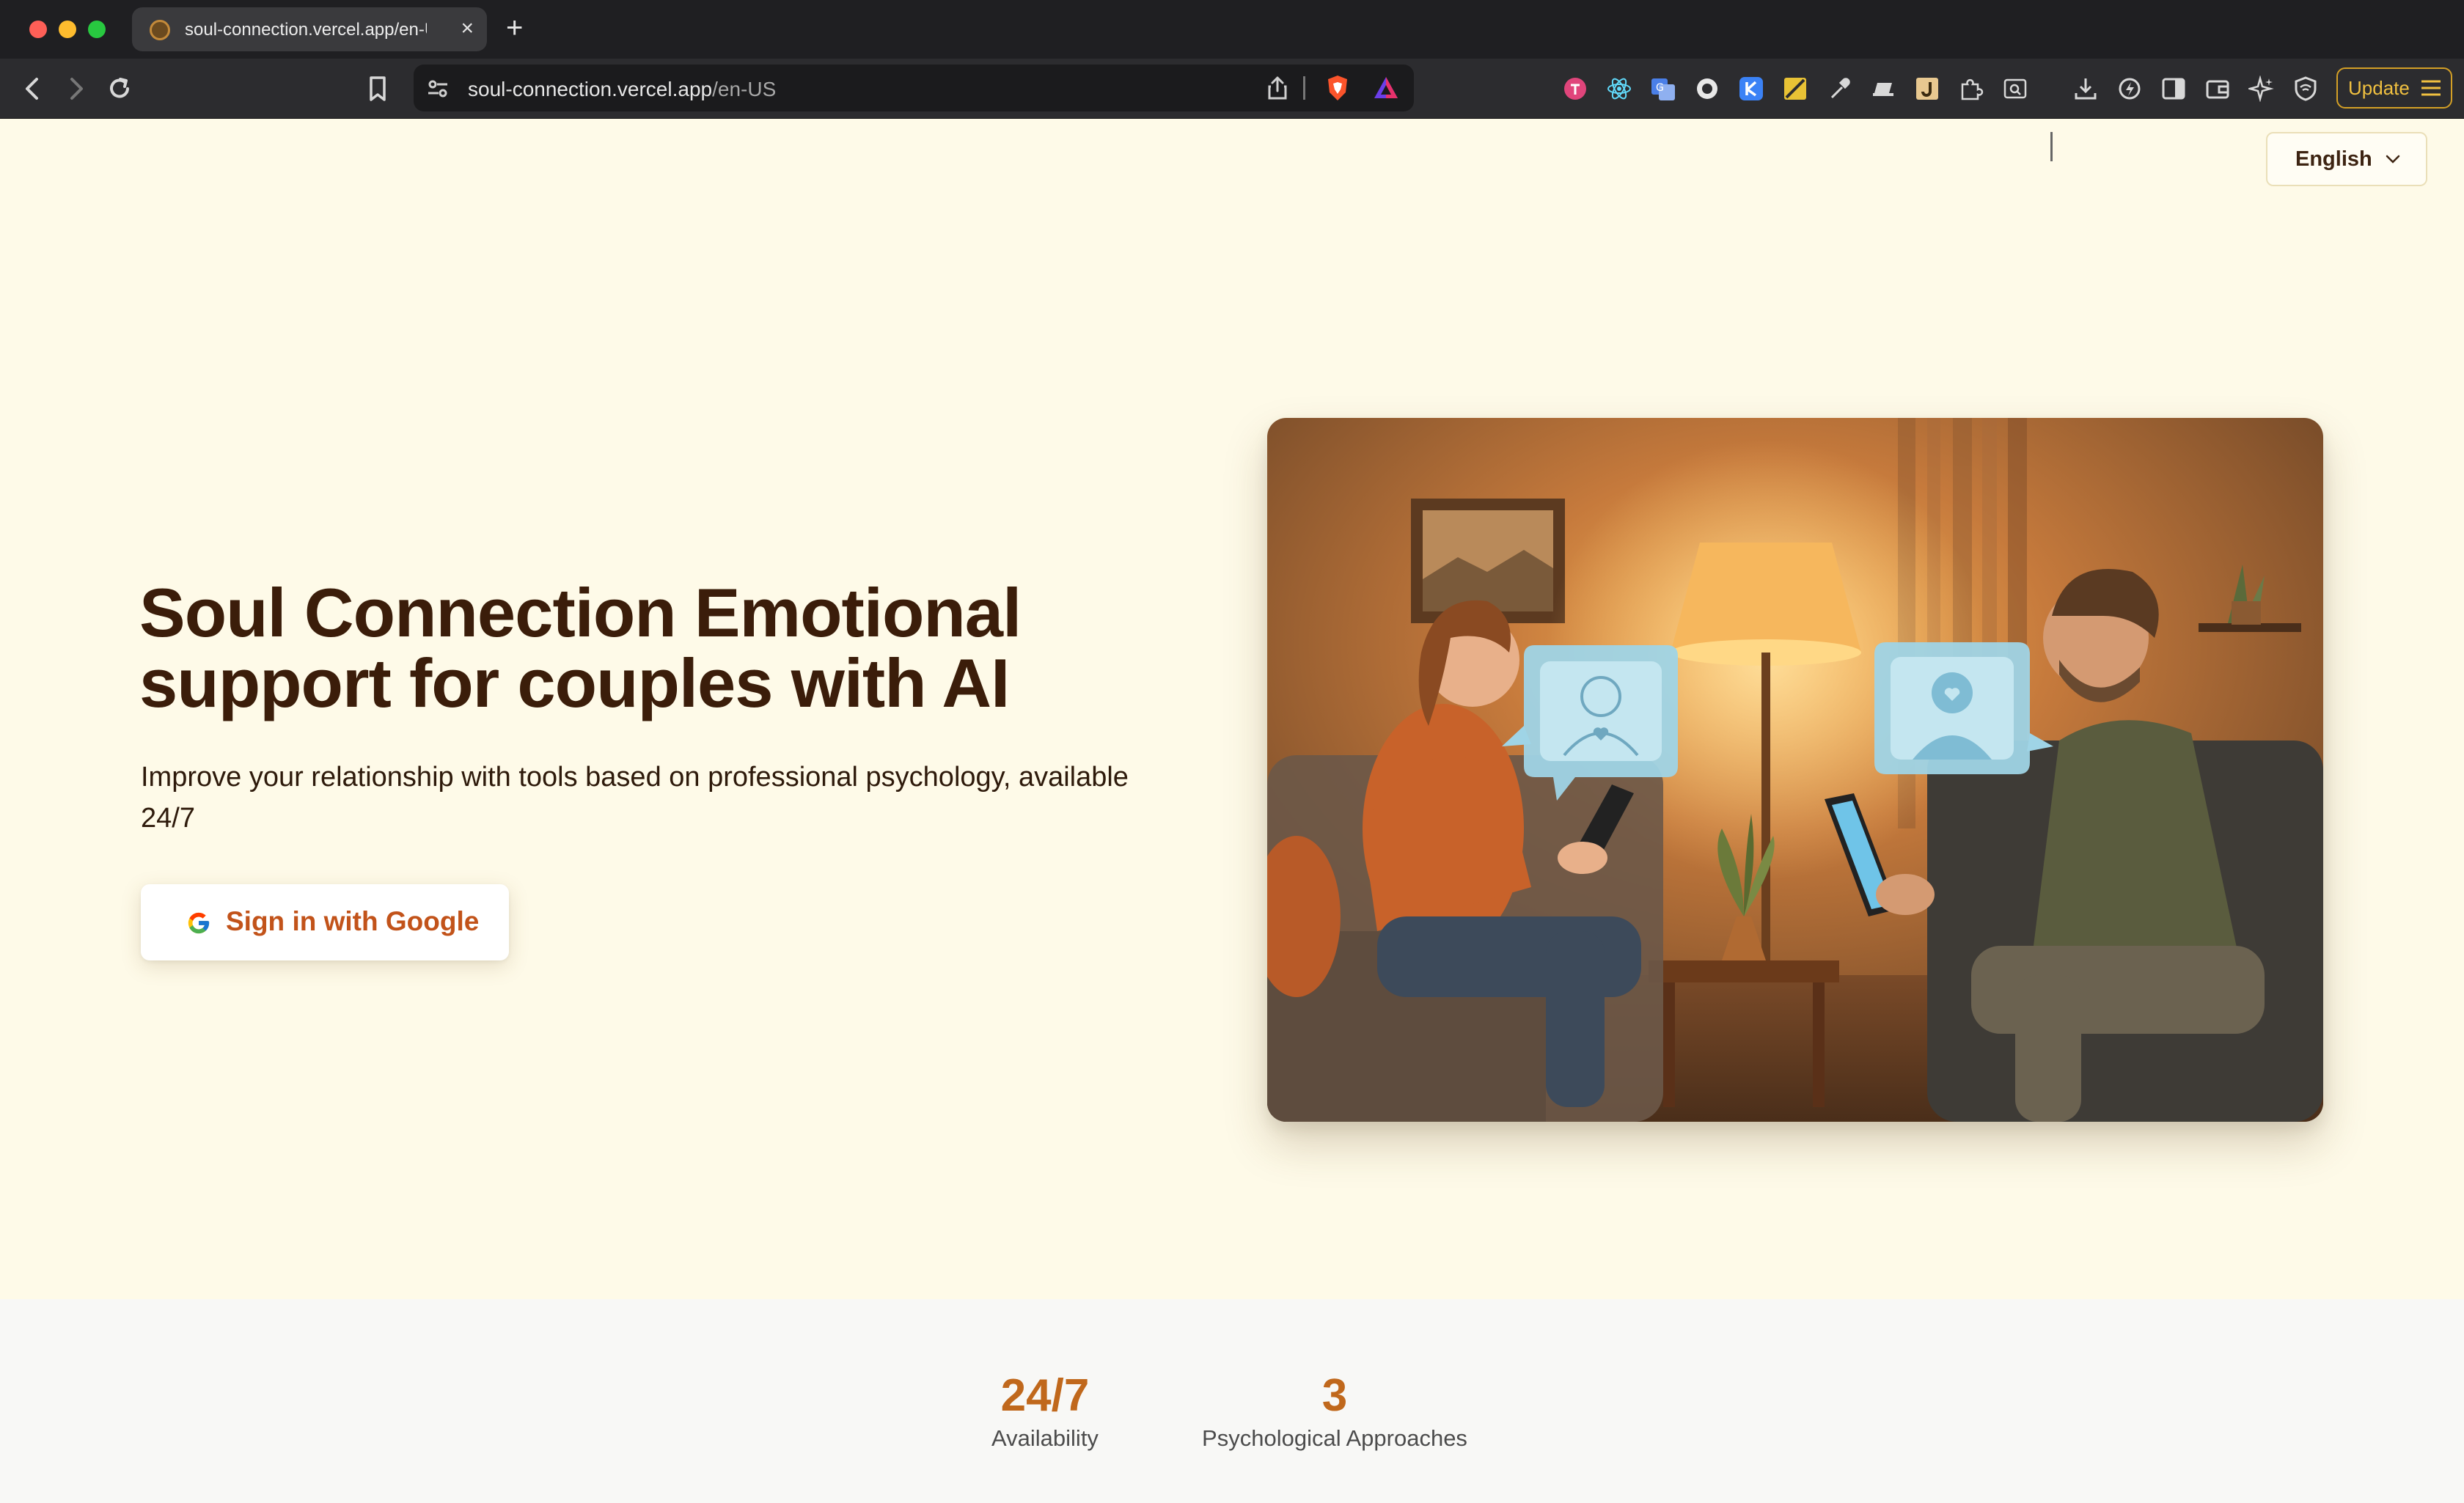 The image size is (2464, 1503). I want to click on ext-pink-icon, so click(1575, 89).